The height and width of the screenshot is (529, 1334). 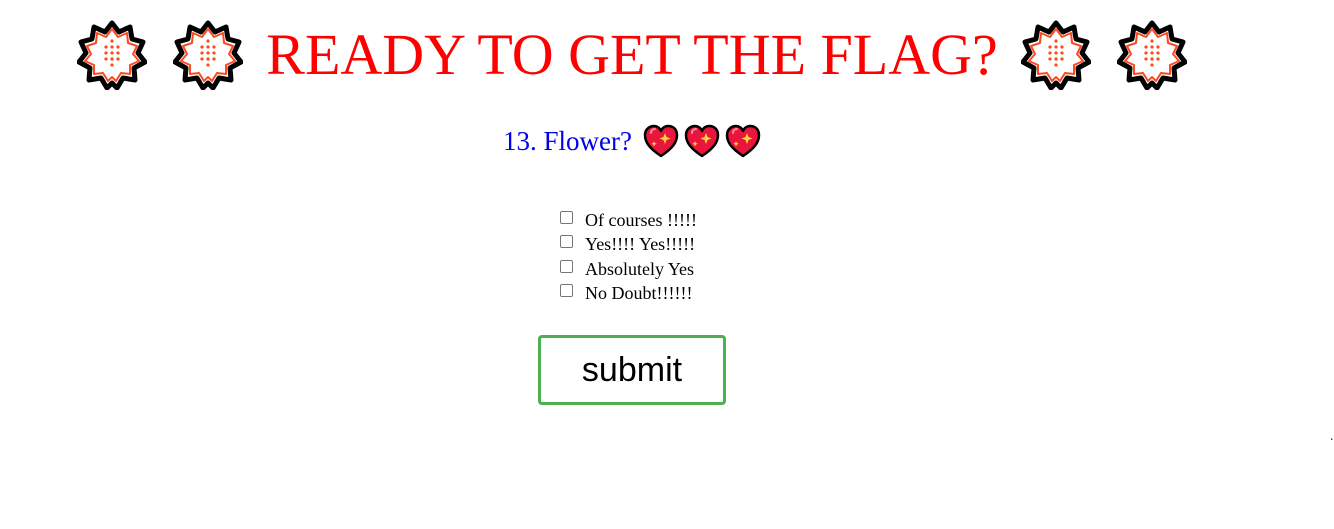 What do you see at coordinates (639, 293) in the screenshot?
I see `option-label: No Doubt!!!!!!` at bounding box center [639, 293].